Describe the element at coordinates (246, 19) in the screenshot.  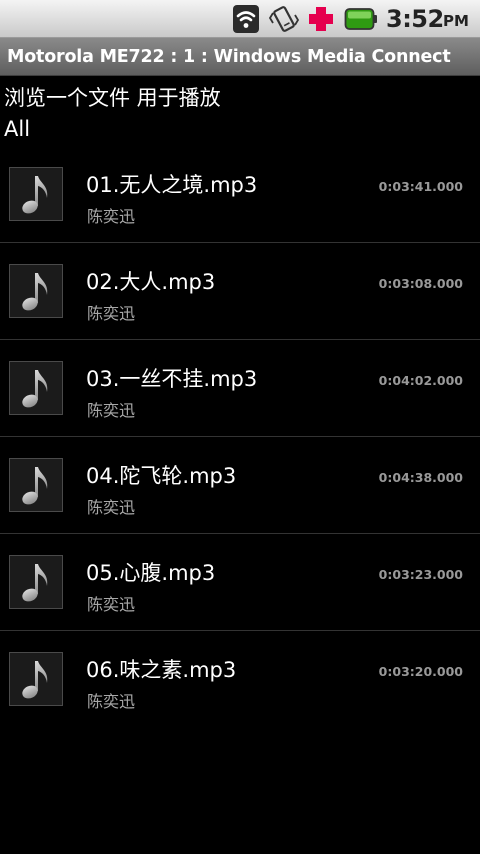
I see `wifi-icon` at that location.